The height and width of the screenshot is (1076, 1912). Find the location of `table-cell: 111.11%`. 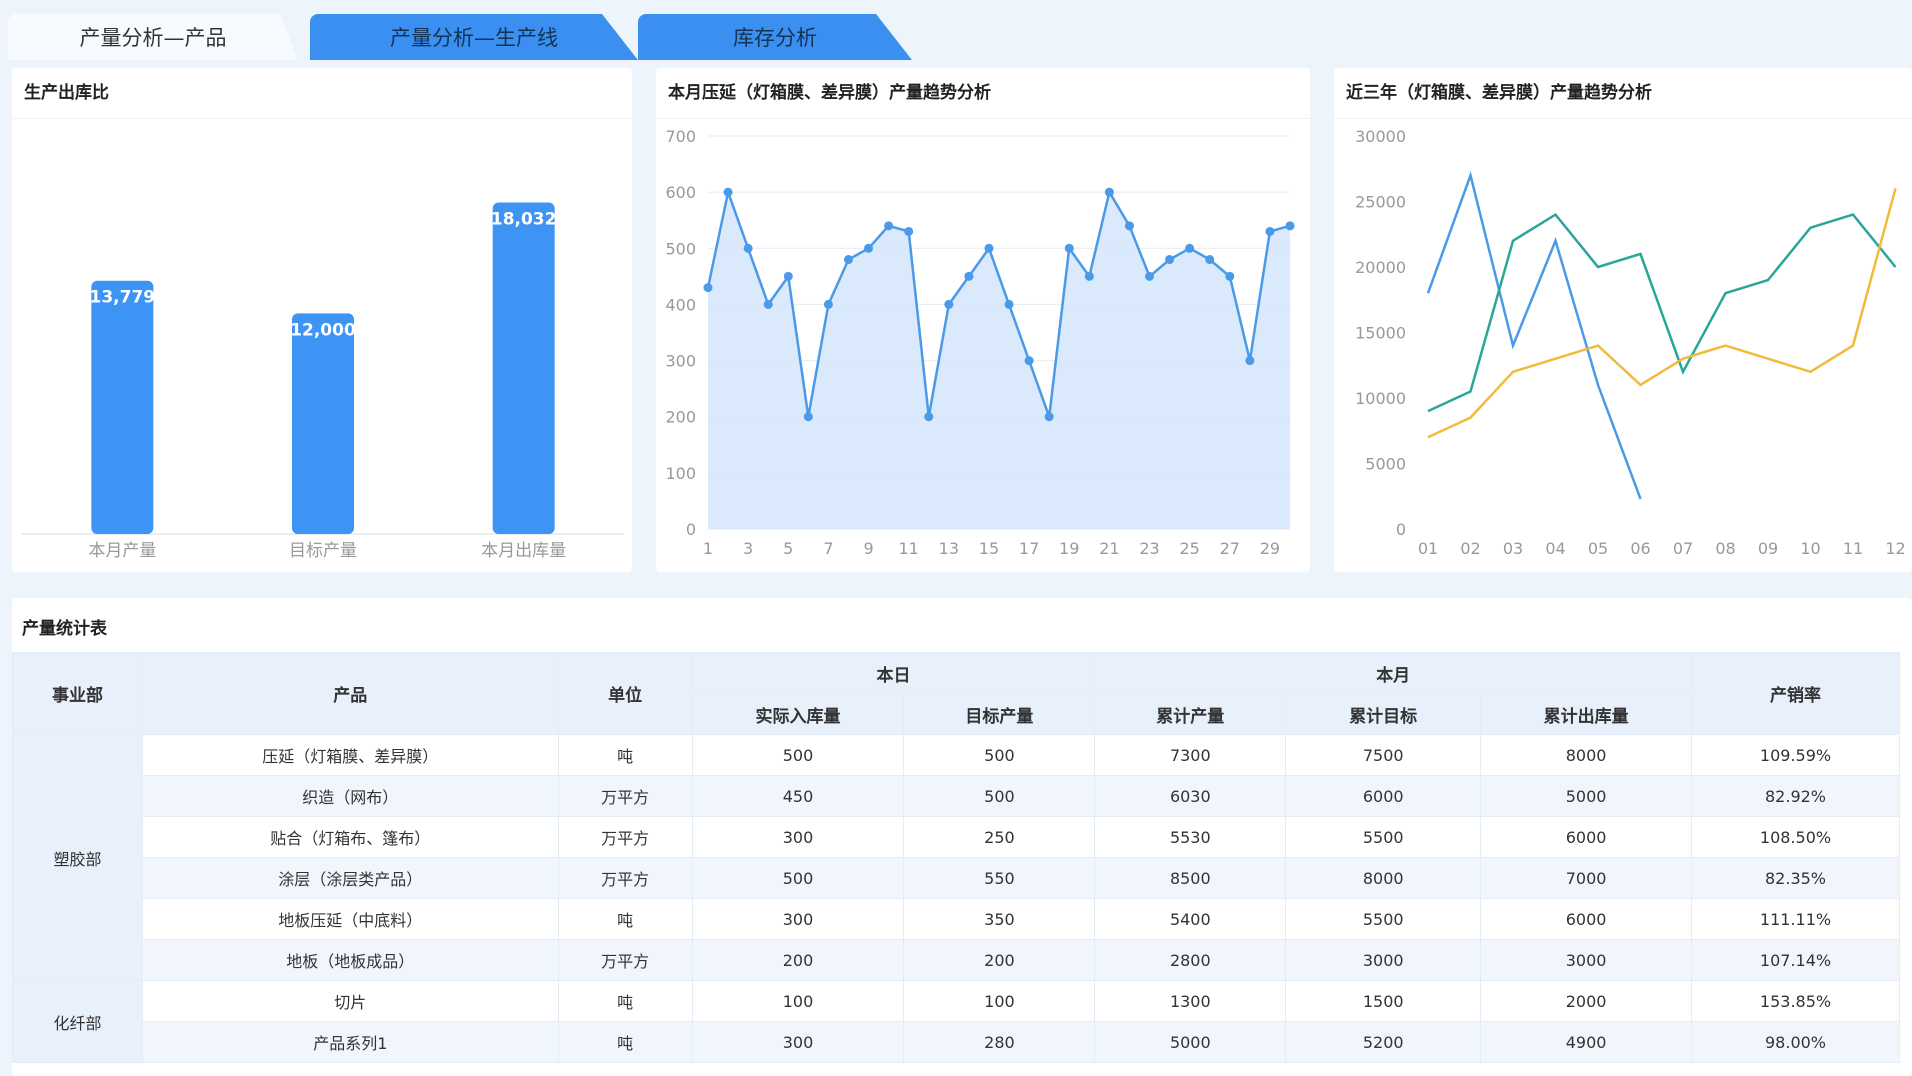

table-cell: 111.11% is located at coordinates (1795, 919).